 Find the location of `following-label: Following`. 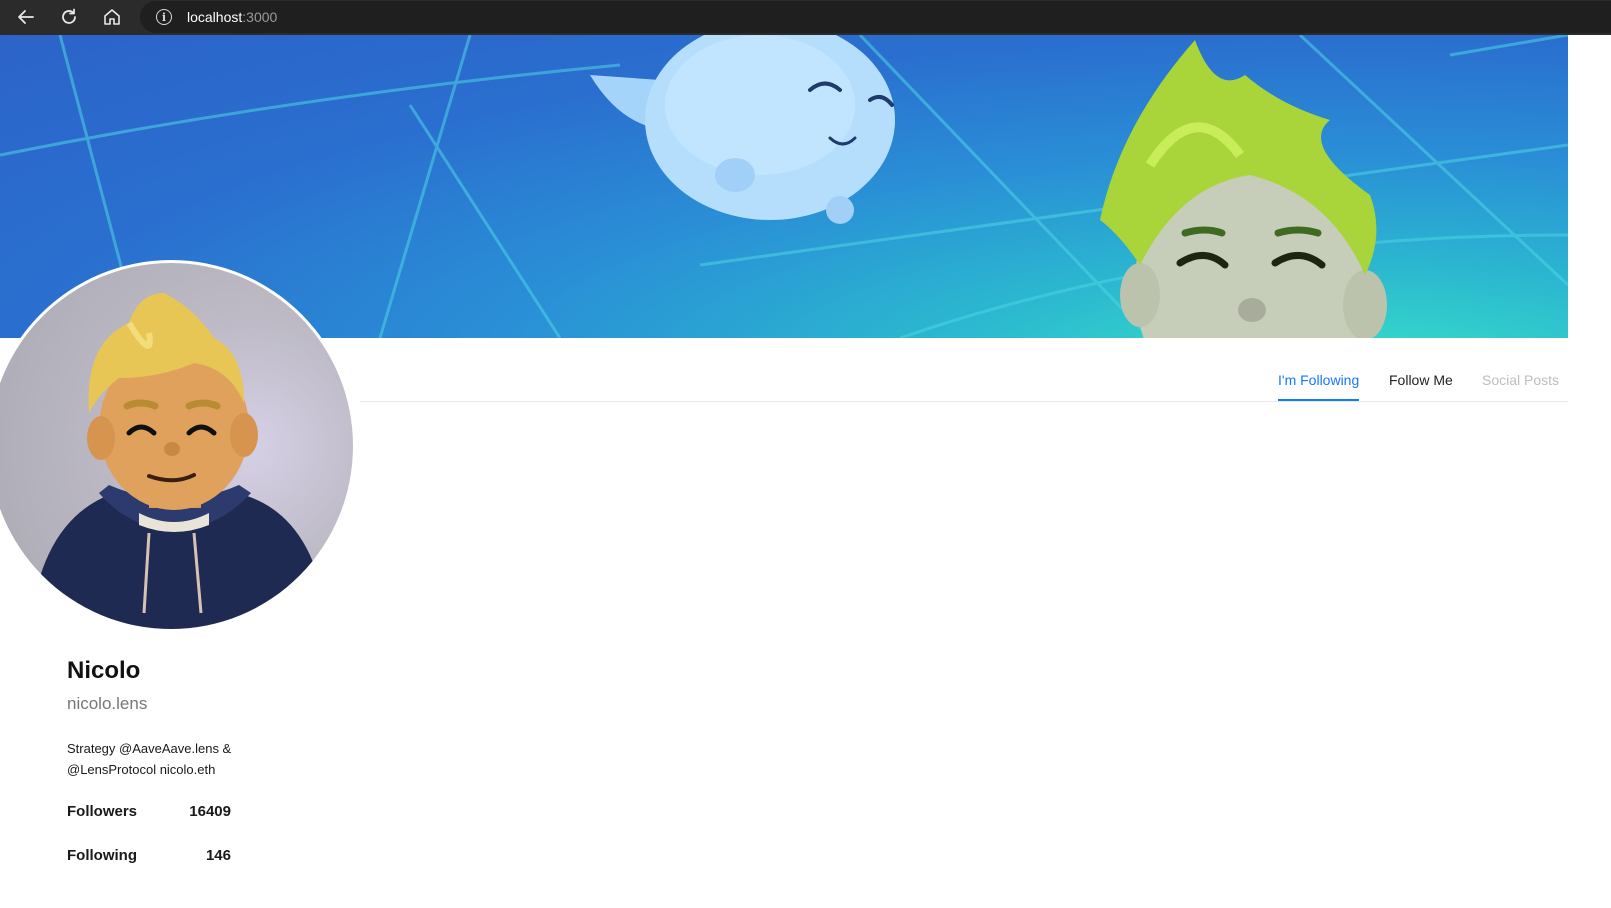

following-label: Following is located at coordinates (102, 855).